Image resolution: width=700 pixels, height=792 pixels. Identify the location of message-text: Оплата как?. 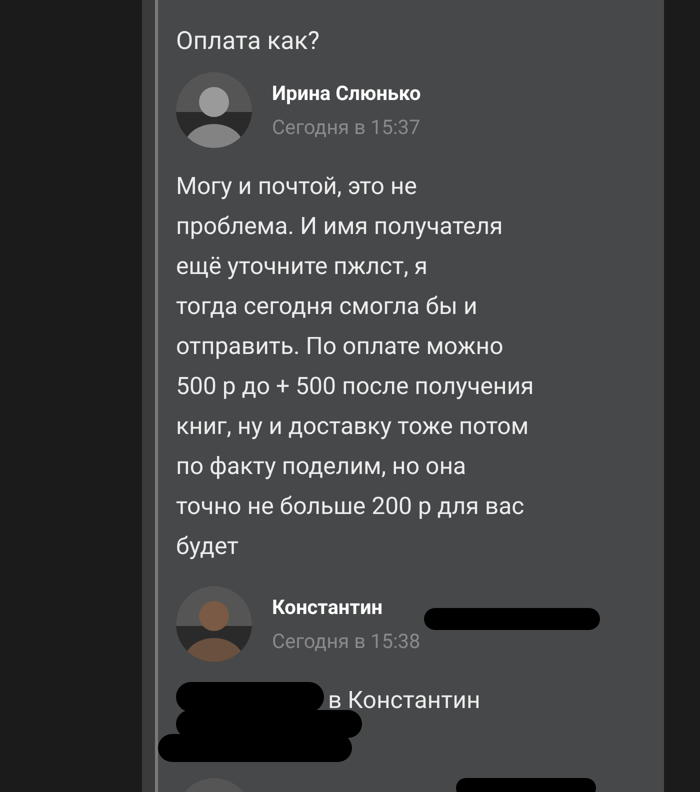
(248, 42).